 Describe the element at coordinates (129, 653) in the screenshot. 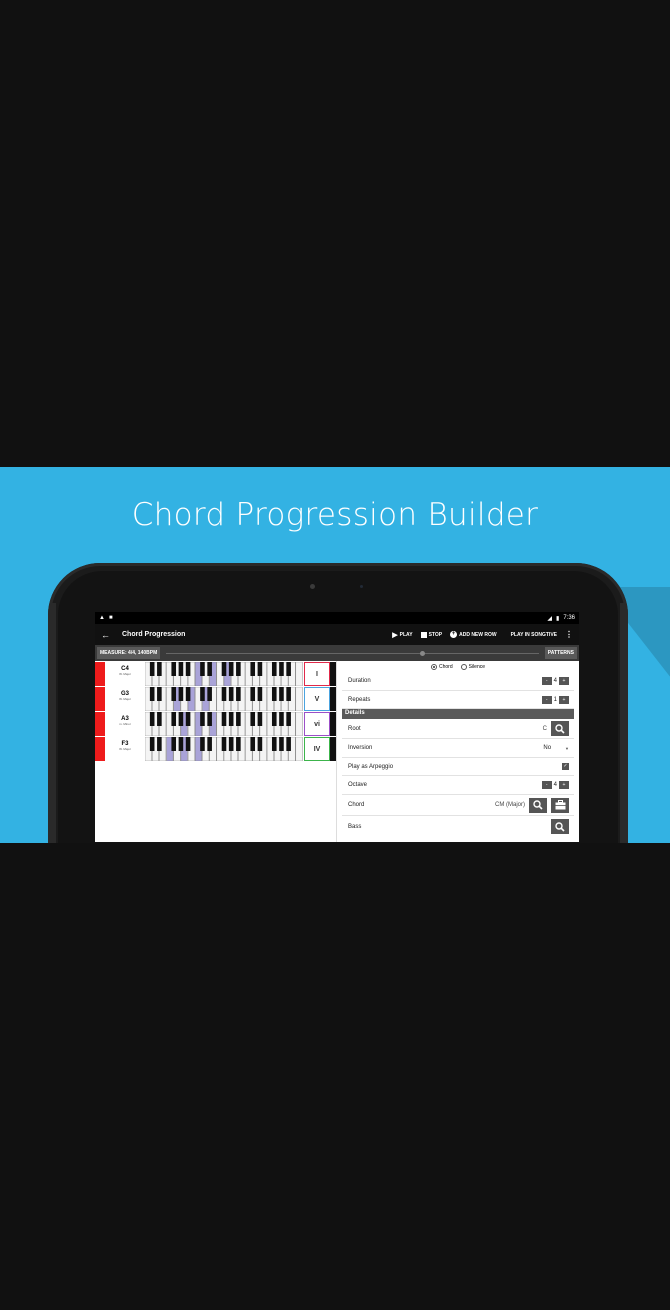

I see `measure-button: MEASURE: 4/4, 140BPM` at that location.